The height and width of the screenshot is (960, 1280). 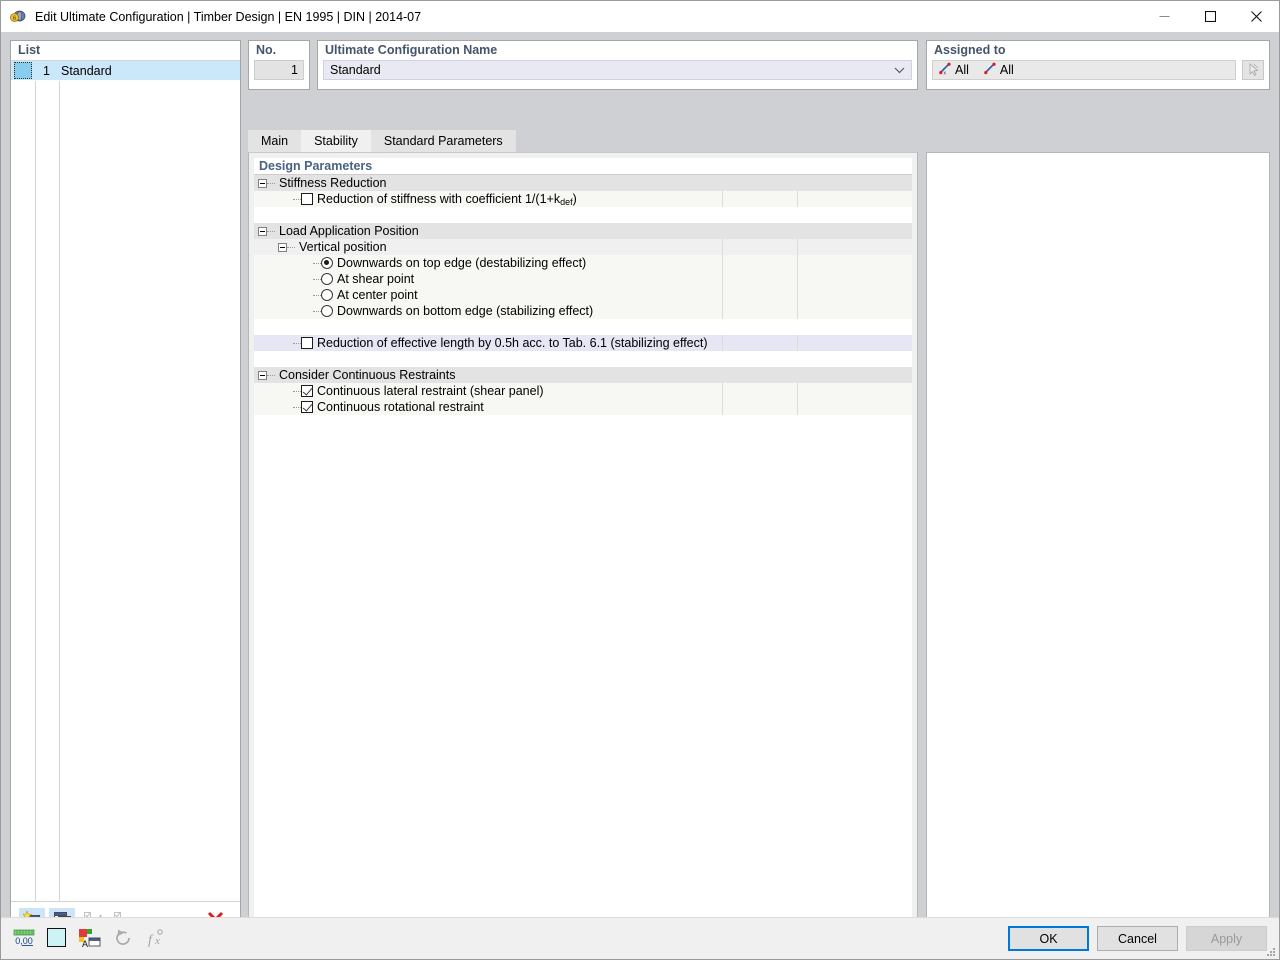 I want to click on radio-downwards-top-edge, so click(x=327, y=263).